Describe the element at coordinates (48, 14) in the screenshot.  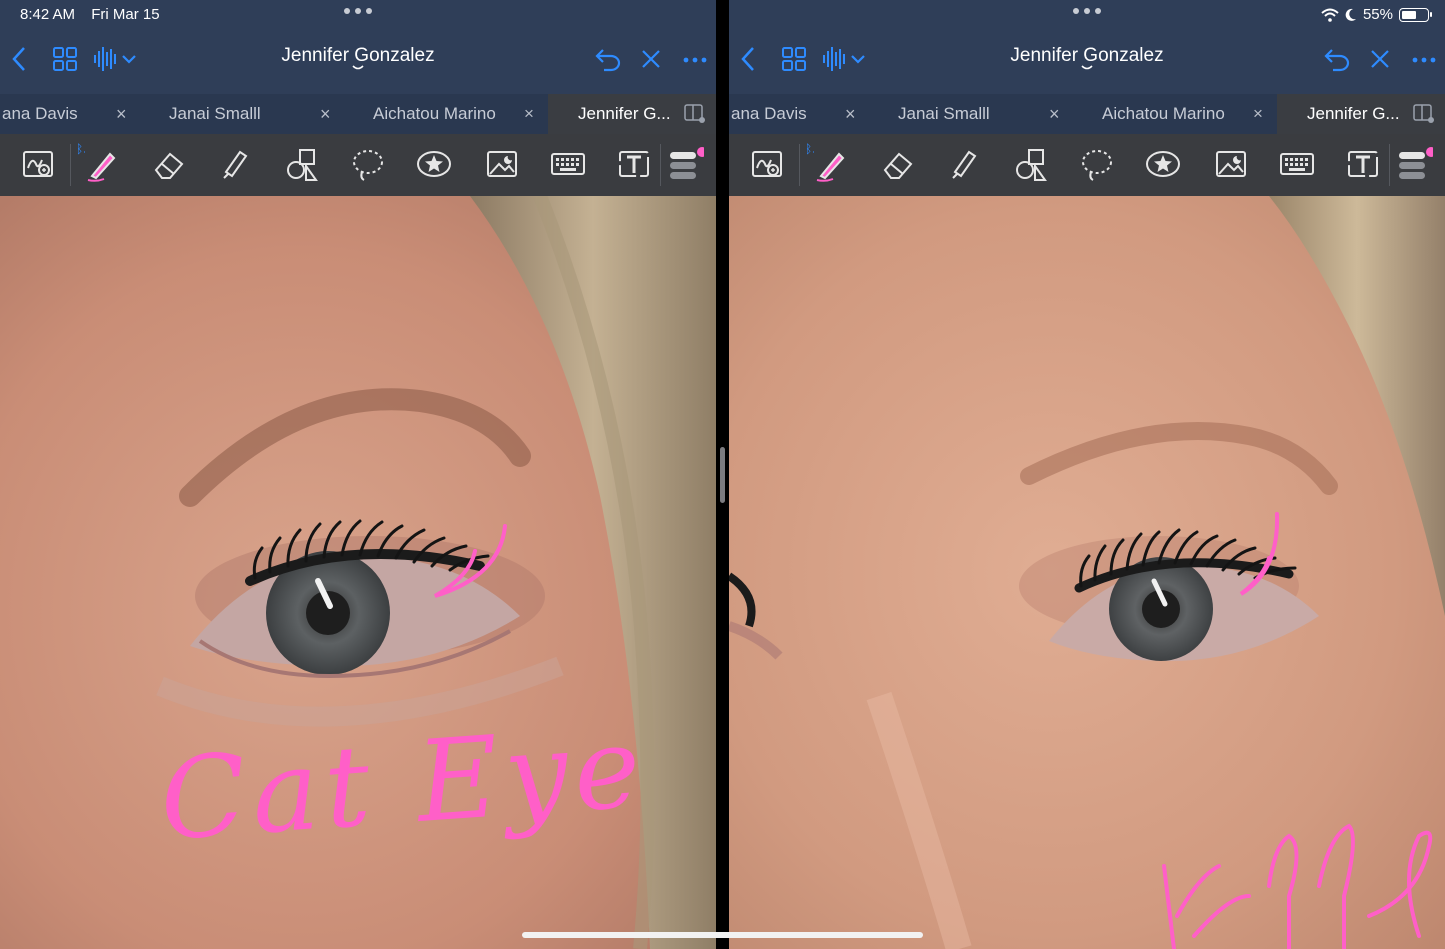
I see `status-time: 8:42 AM` at that location.